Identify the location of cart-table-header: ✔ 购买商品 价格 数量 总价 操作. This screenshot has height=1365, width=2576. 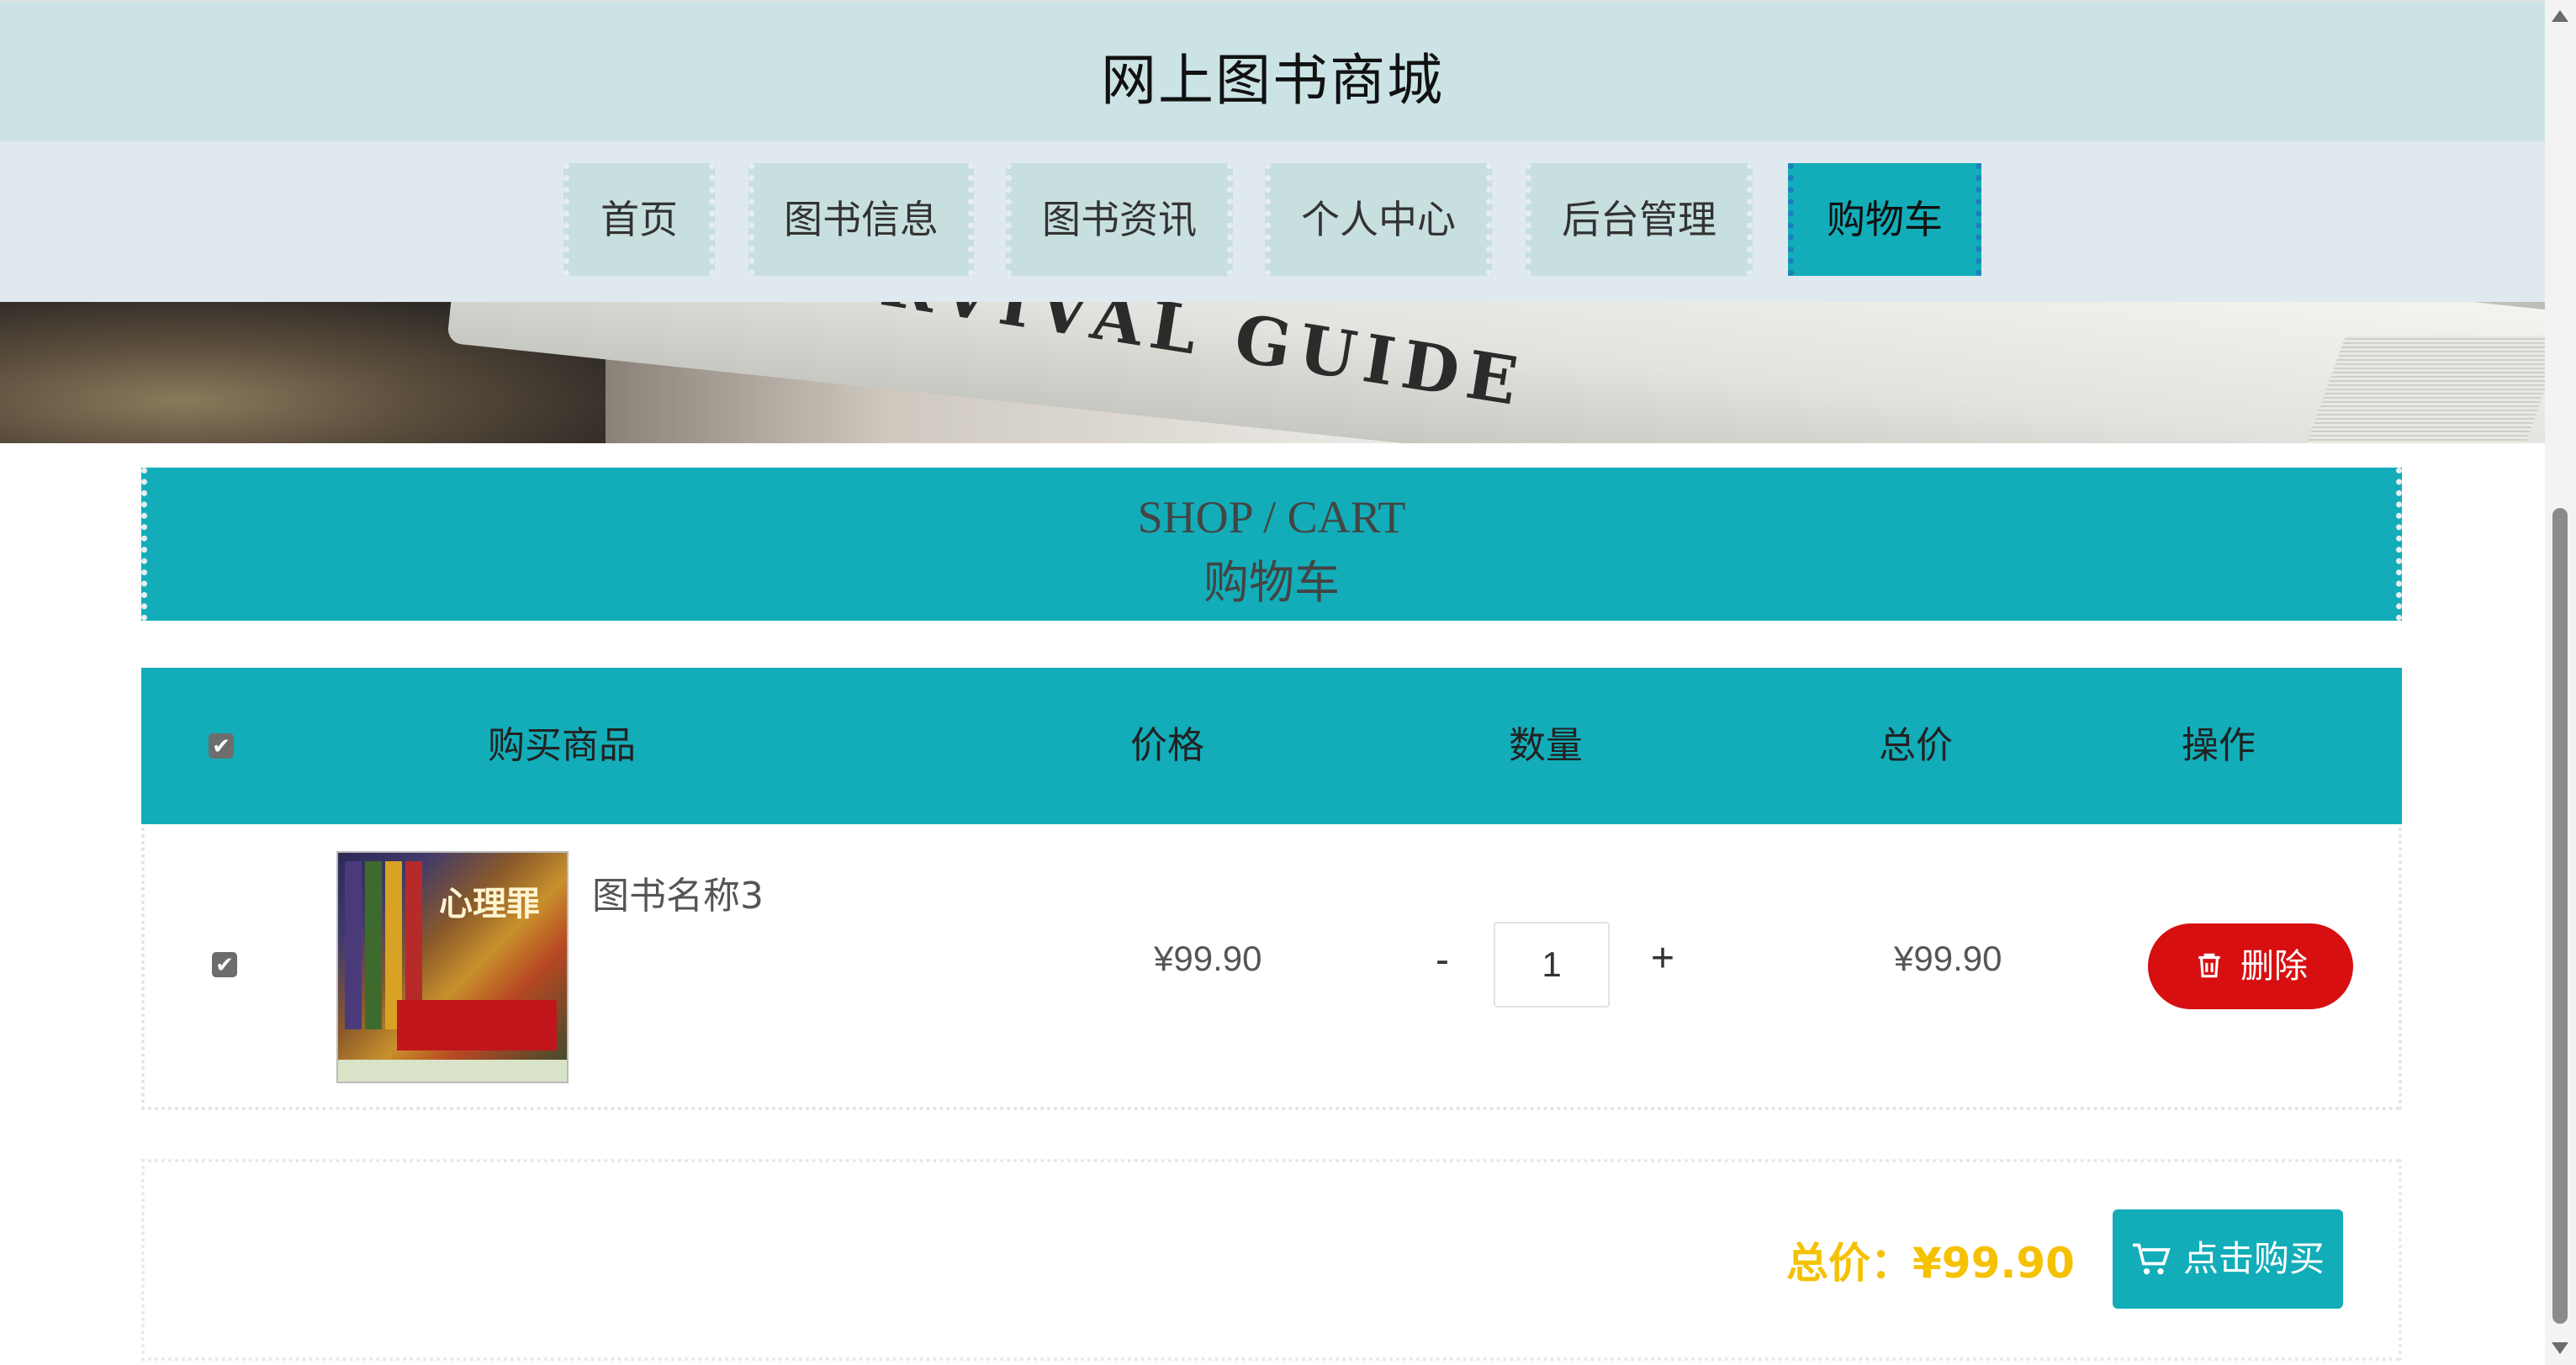
(1271, 746).